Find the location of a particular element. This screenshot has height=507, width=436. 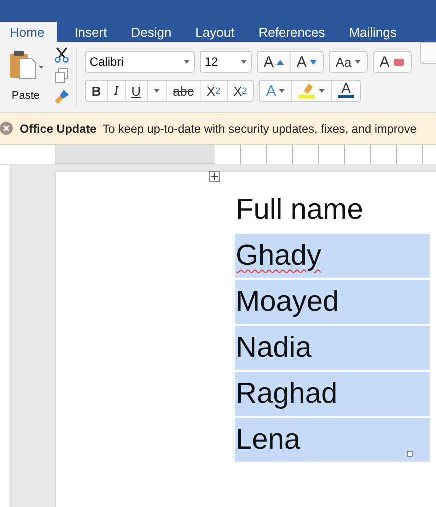

table-move-handle-icon is located at coordinates (214, 176).